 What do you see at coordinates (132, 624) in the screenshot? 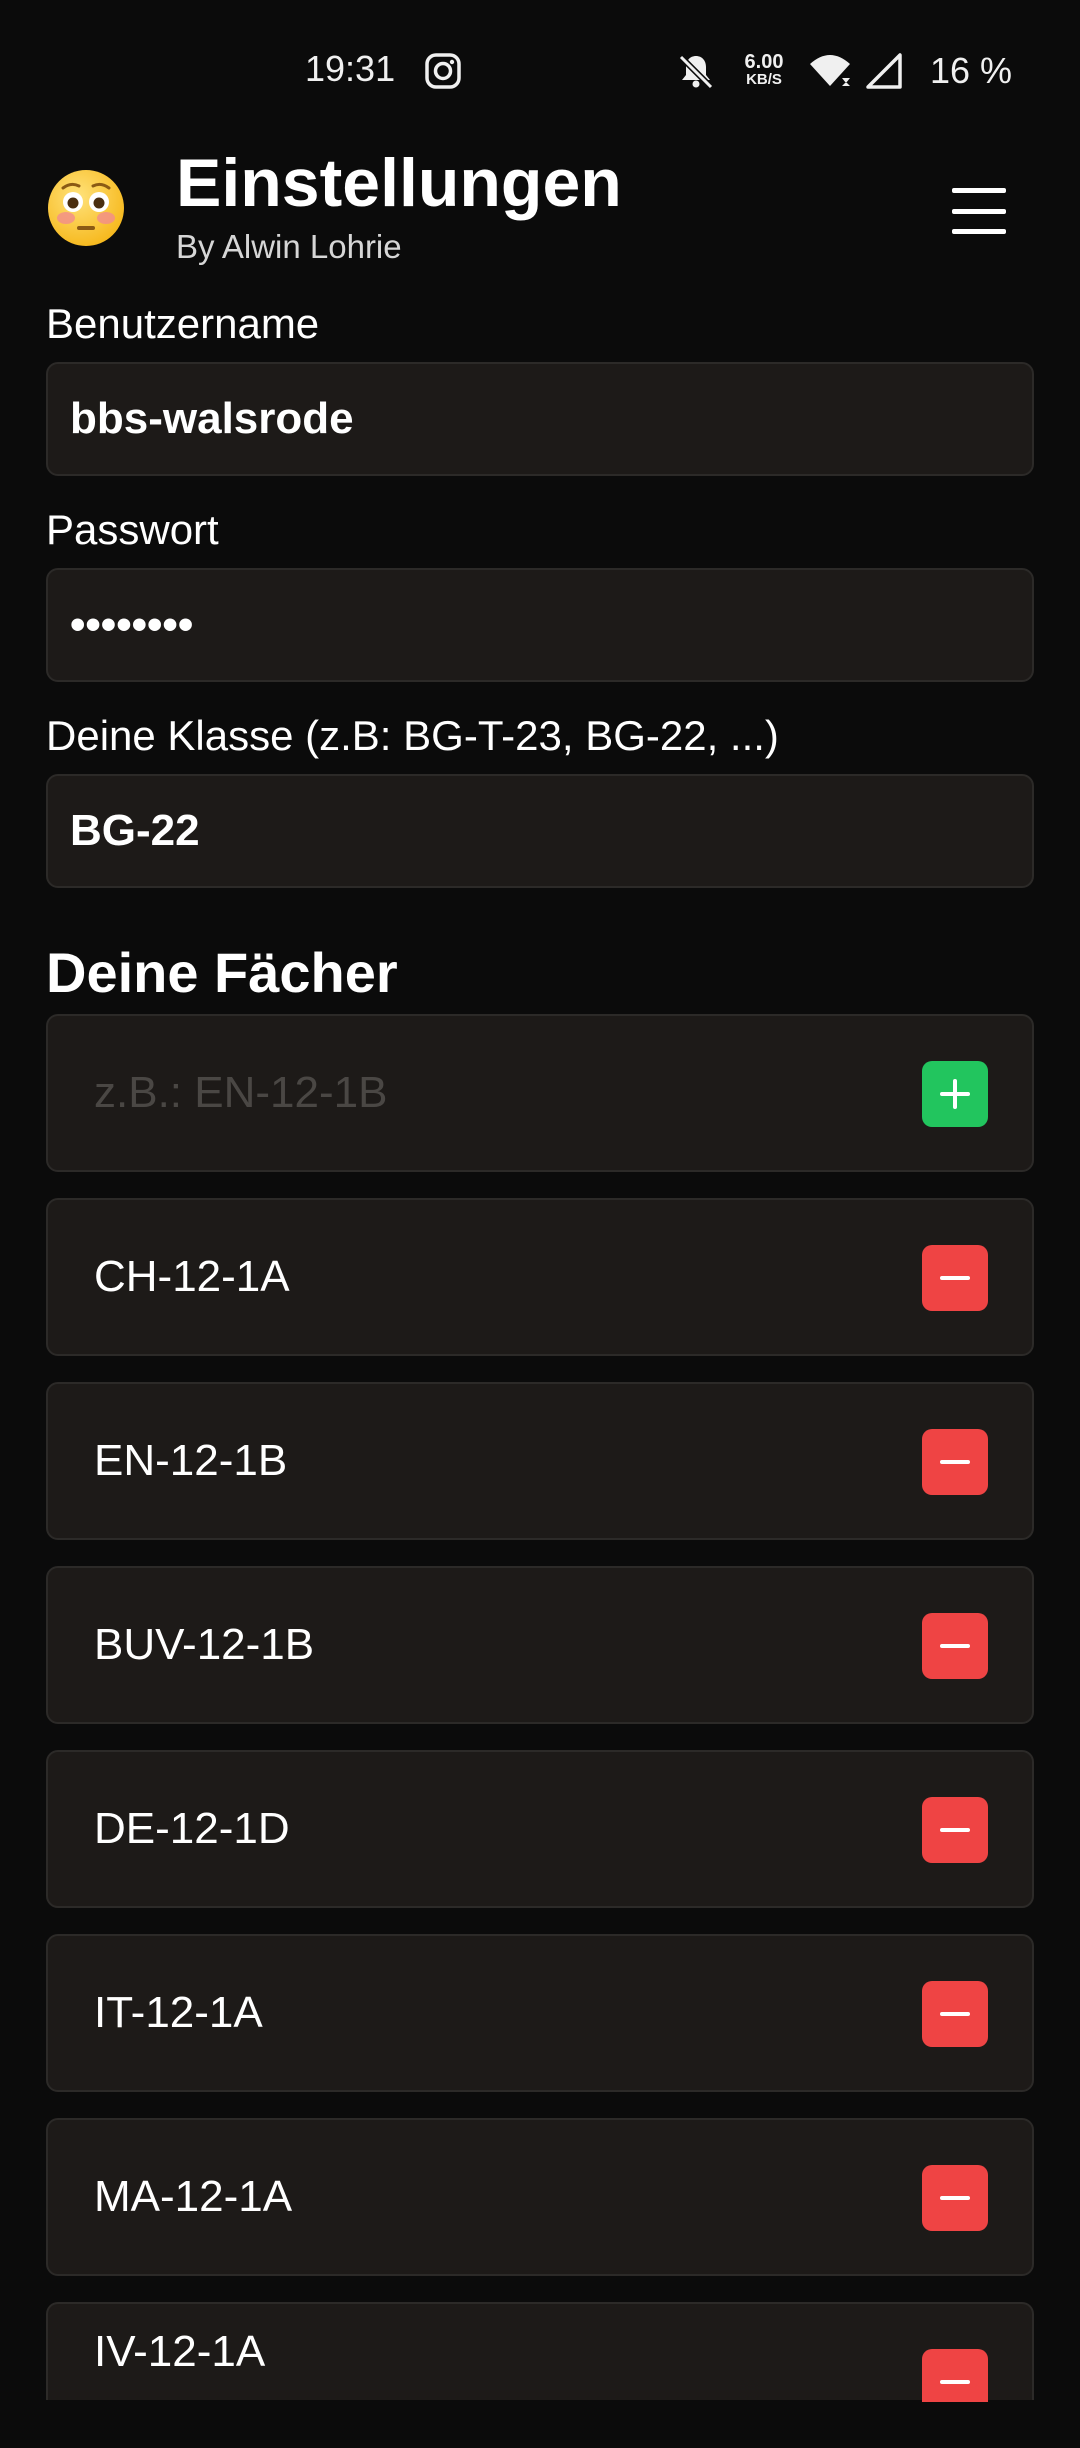
I see `password-value: ••••••••` at bounding box center [132, 624].